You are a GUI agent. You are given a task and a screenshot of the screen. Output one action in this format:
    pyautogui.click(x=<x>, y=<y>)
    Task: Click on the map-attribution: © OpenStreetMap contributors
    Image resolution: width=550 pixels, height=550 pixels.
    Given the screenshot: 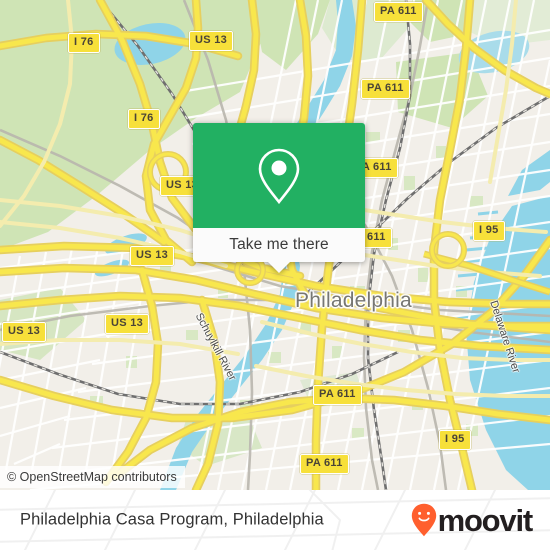 What is the action you would take?
    pyautogui.click(x=92, y=477)
    